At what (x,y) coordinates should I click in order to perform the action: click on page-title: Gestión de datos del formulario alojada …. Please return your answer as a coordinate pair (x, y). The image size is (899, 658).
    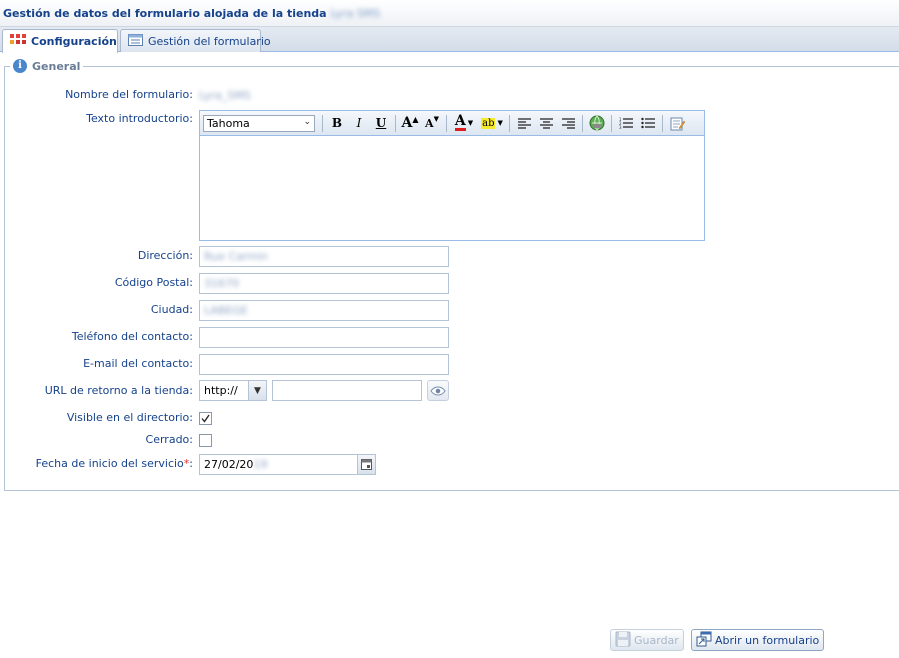
    Looking at the image, I should click on (191, 13).